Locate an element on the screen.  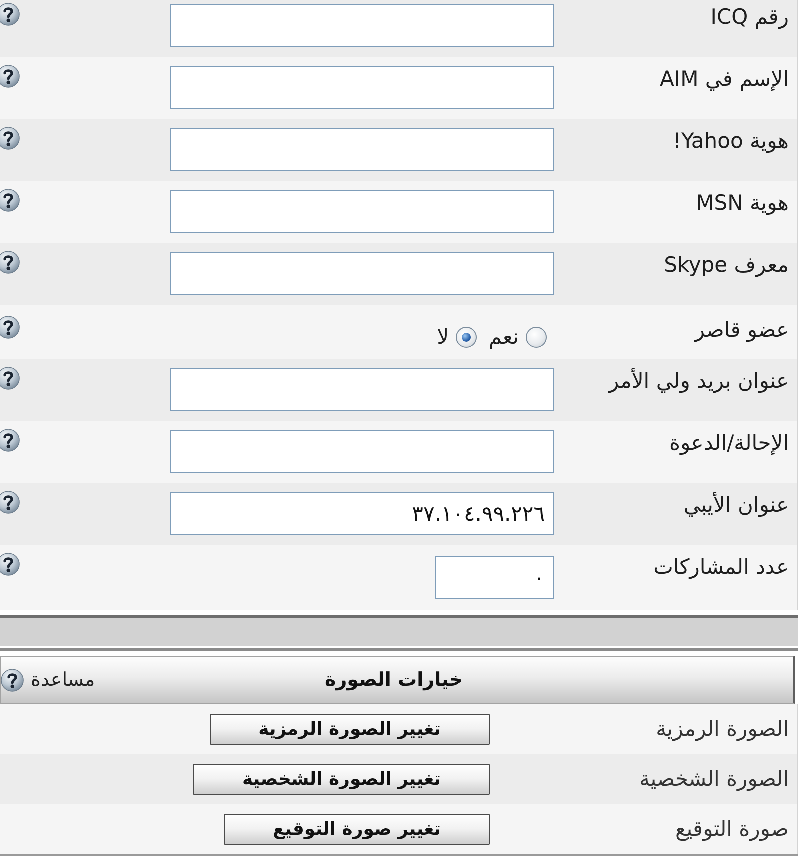
field-label: عنوان الأيبي is located at coordinates (736, 505).